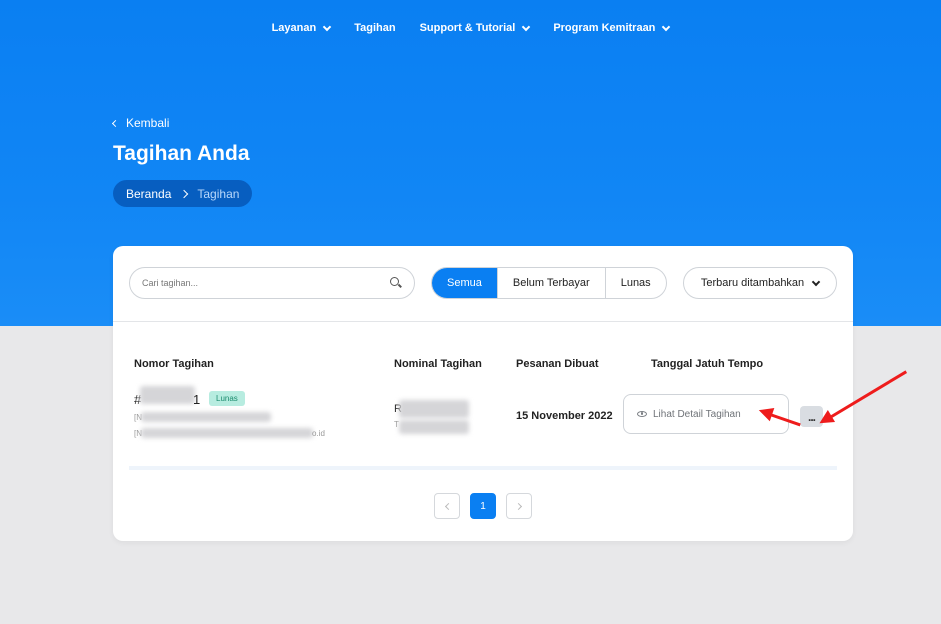  I want to click on email-suffix: o.id, so click(318, 433).